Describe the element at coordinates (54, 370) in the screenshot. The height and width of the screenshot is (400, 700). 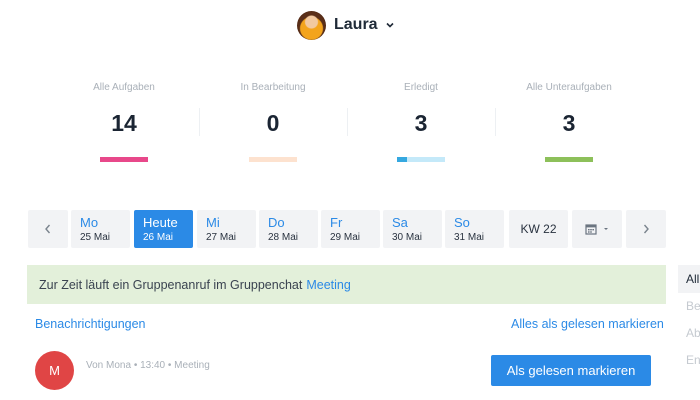
I see `avatar: M` at that location.